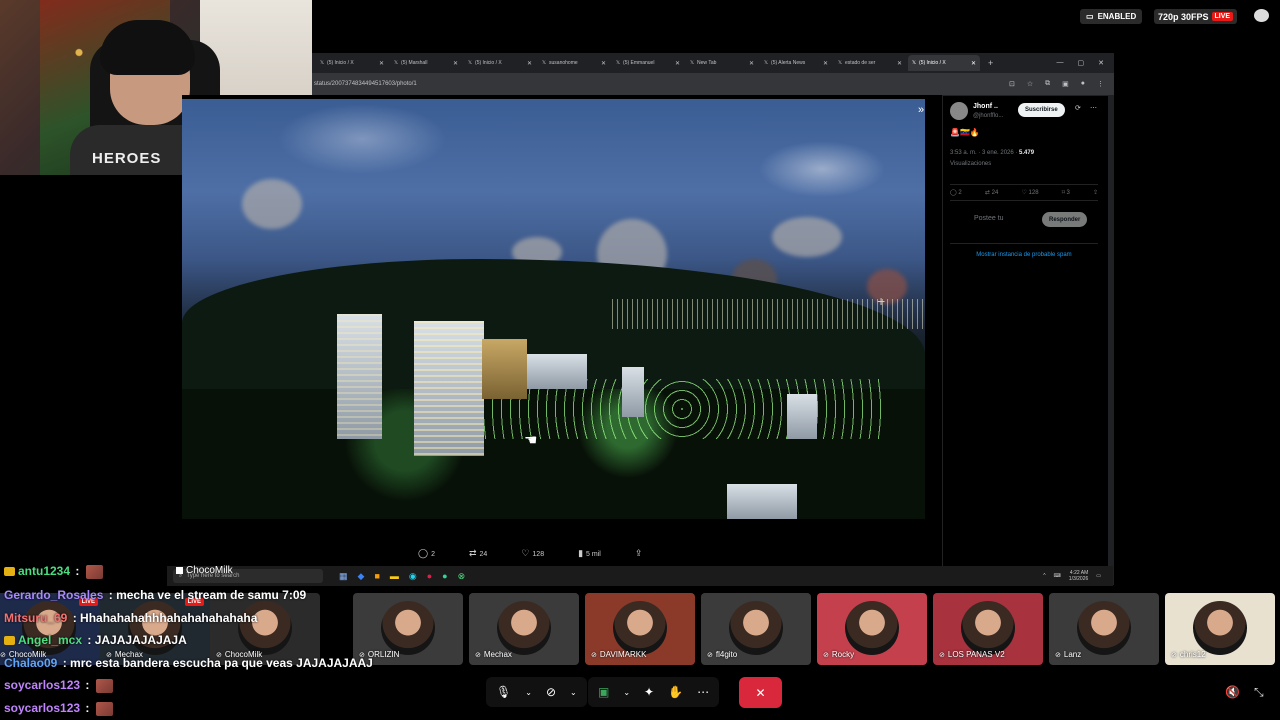 This screenshot has width=1280, height=720. I want to click on url-text: status/2007374834494517603/photo/1, so click(365, 84).